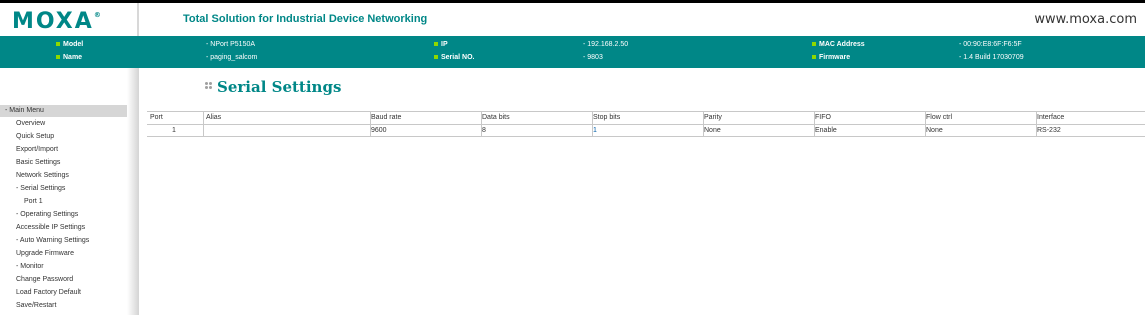 Image resolution: width=1145 pixels, height=315 pixels. I want to click on menu-item-overview: Overview, so click(30, 123).